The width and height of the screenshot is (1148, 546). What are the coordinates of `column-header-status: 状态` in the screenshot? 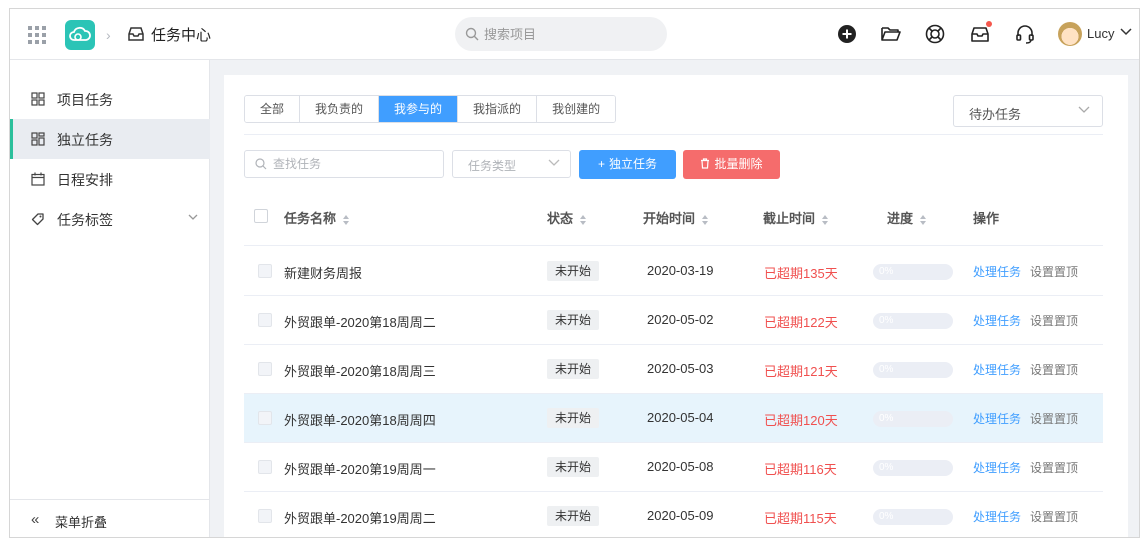 It's located at (567, 217).